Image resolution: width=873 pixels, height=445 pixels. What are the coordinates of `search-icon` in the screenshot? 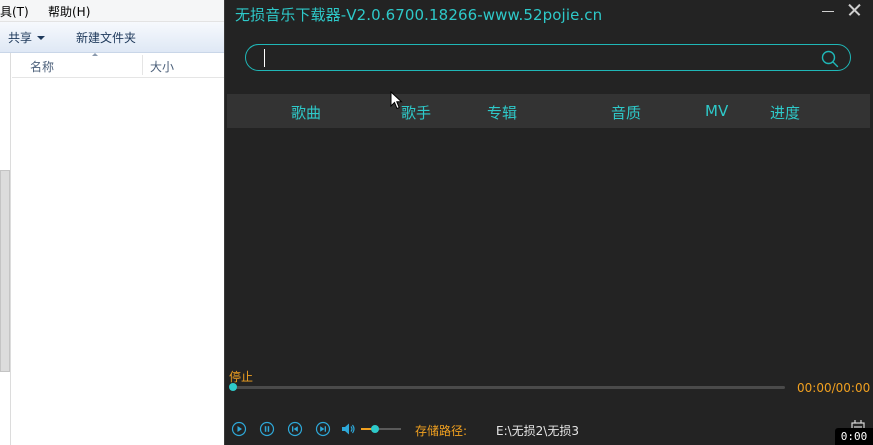 It's located at (830, 59).